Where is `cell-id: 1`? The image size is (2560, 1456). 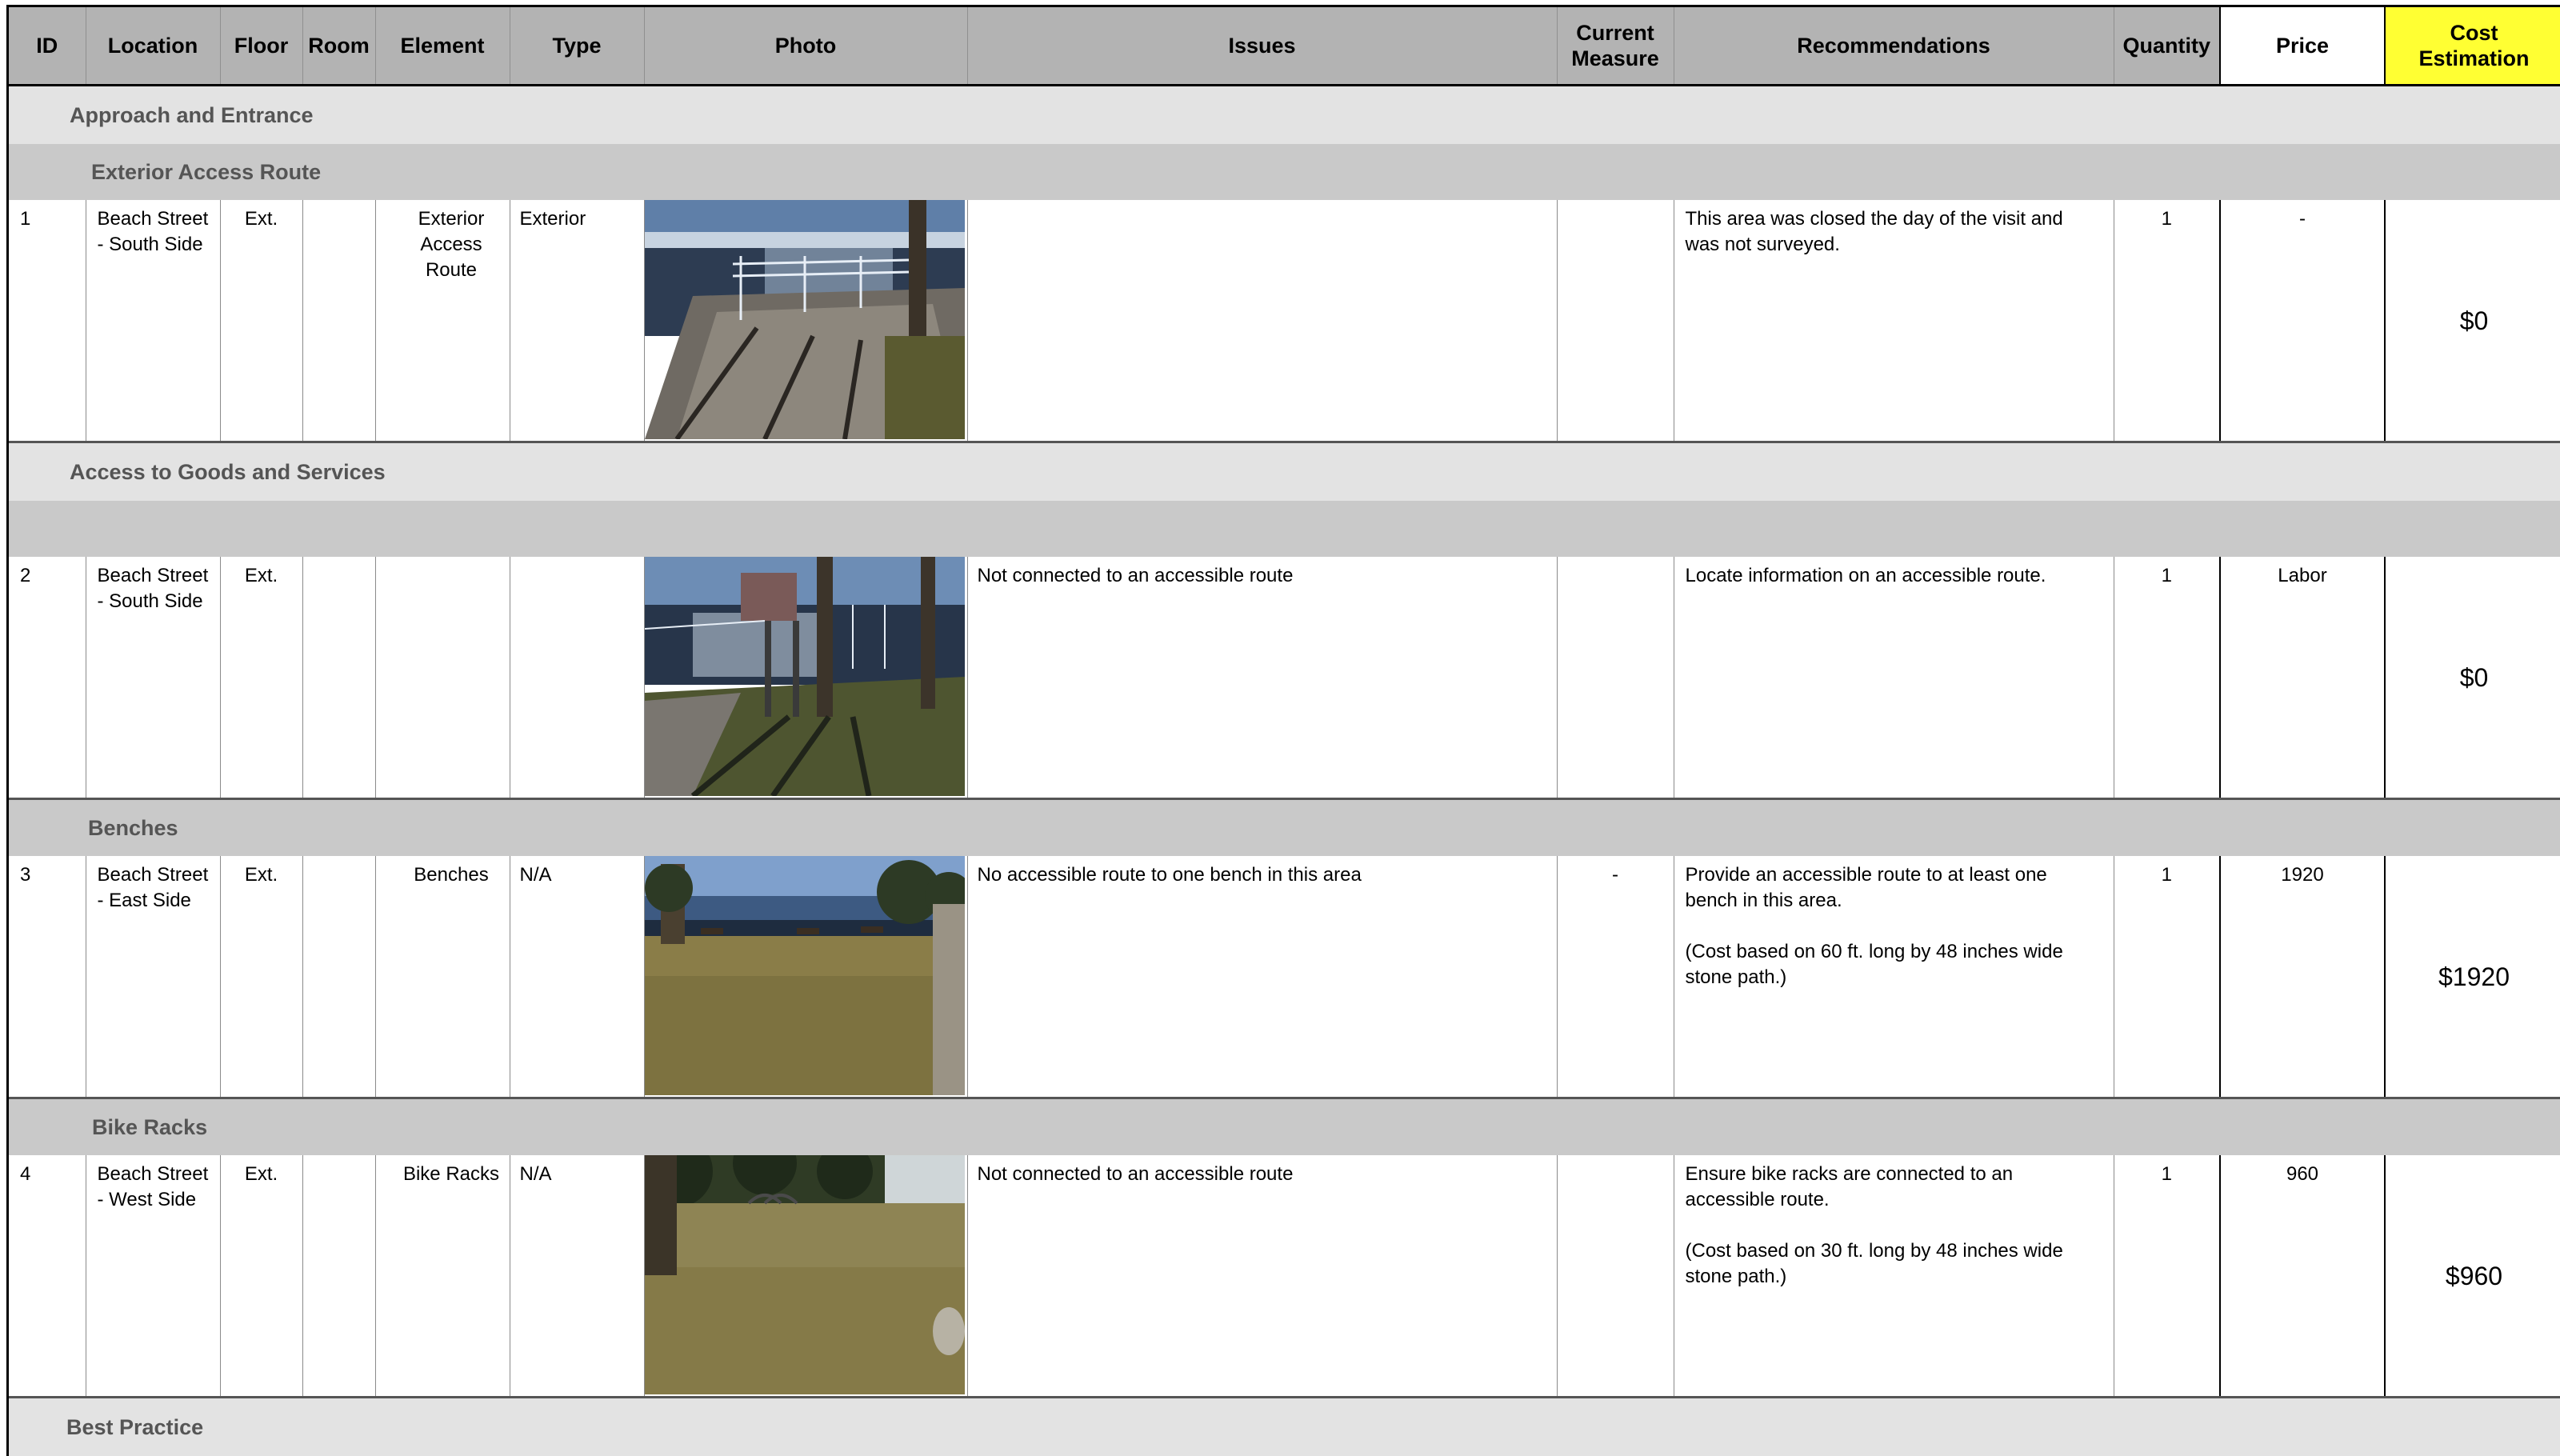 cell-id: 1 is located at coordinates (47, 321).